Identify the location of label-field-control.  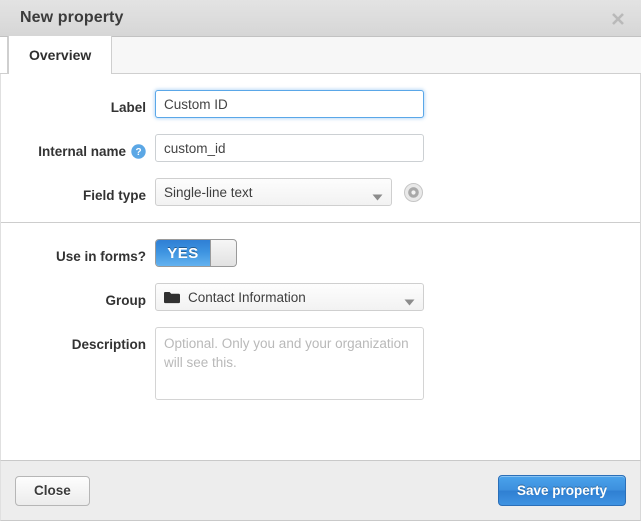
(393, 104).